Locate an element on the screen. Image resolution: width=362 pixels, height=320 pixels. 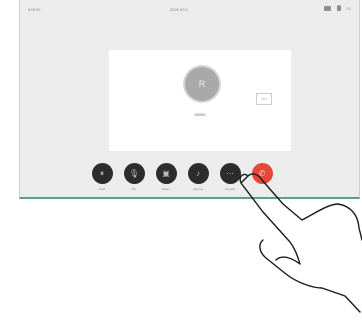
hand-outline is located at coordinates (300, 243).